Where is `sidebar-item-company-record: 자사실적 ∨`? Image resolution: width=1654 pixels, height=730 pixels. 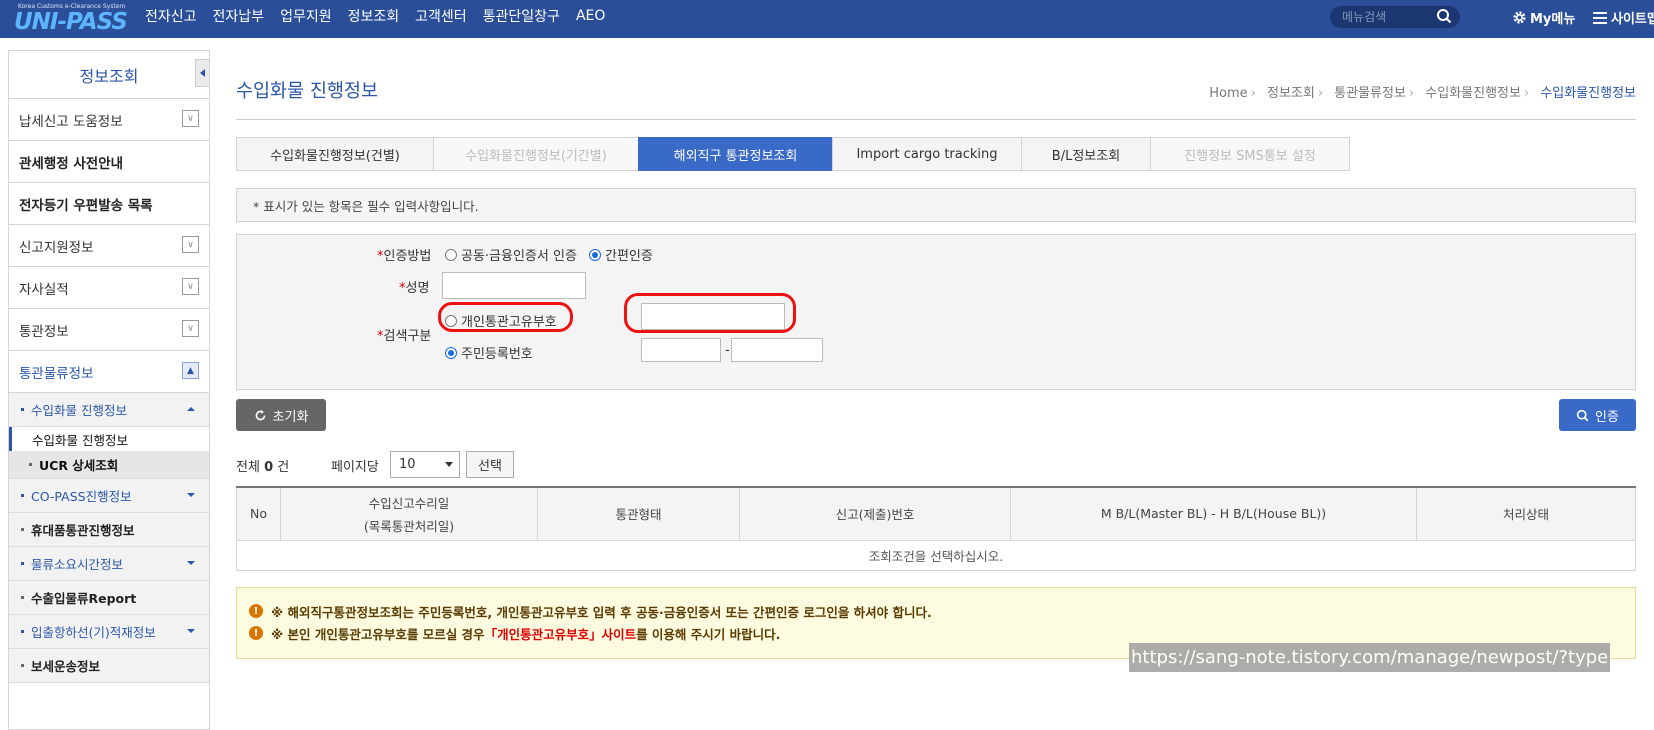
sidebar-item-company-record: 자사실적 ∨ is located at coordinates (109, 288).